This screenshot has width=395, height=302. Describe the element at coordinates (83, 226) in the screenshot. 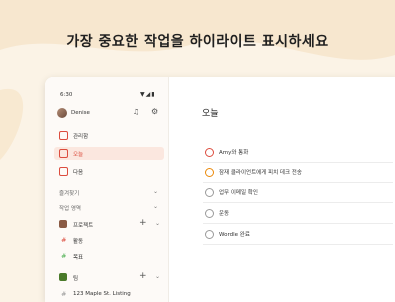

I see `project-label: 프로젝트` at that location.